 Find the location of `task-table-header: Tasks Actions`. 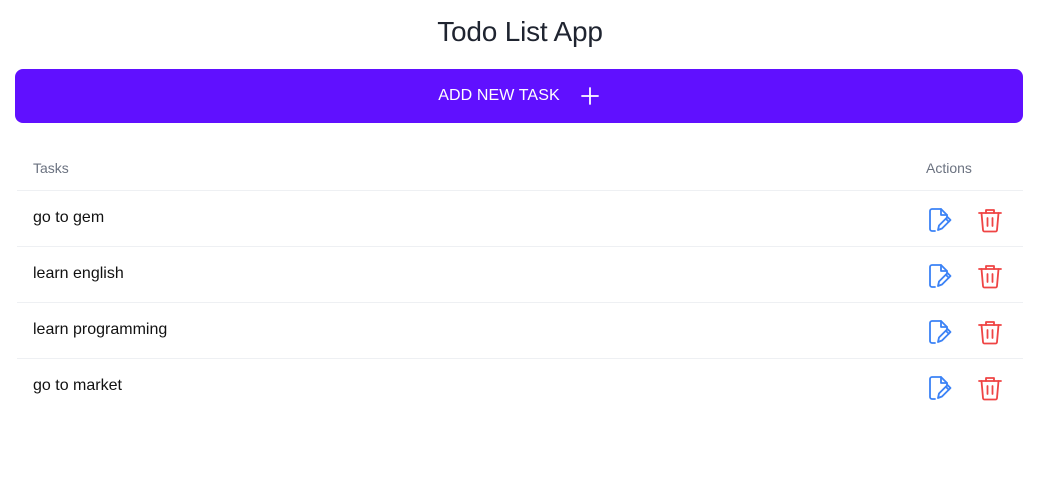

task-table-header: Tasks Actions is located at coordinates (520, 169).